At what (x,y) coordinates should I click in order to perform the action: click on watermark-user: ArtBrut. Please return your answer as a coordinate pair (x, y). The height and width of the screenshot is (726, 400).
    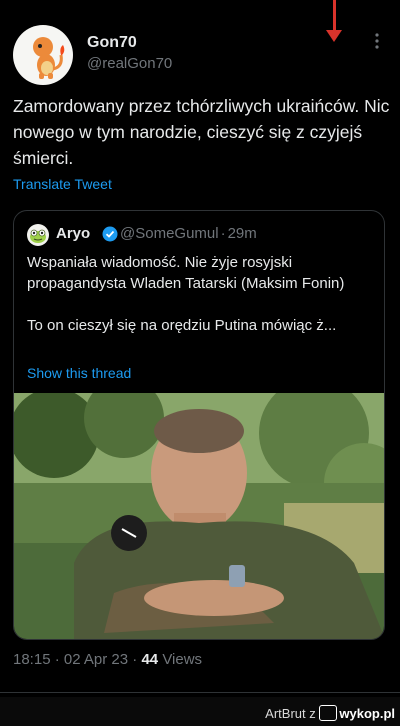
    Looking at the image, I should click on (285, 713).